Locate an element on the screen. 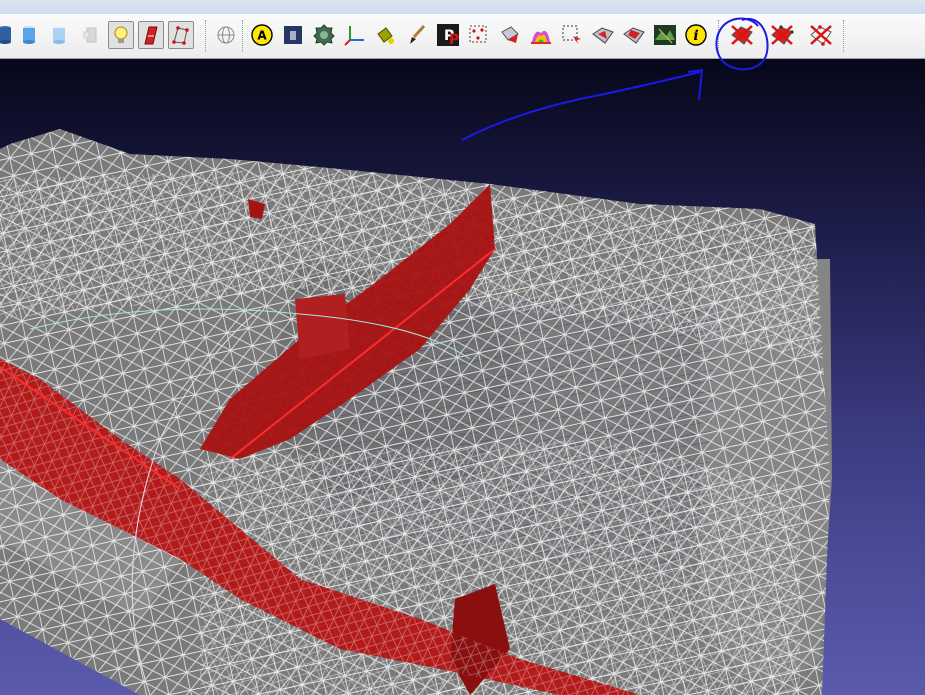 The width and height of the screenshot is (925, 695). light-bulb-icon is located at coordinates (121, 35).